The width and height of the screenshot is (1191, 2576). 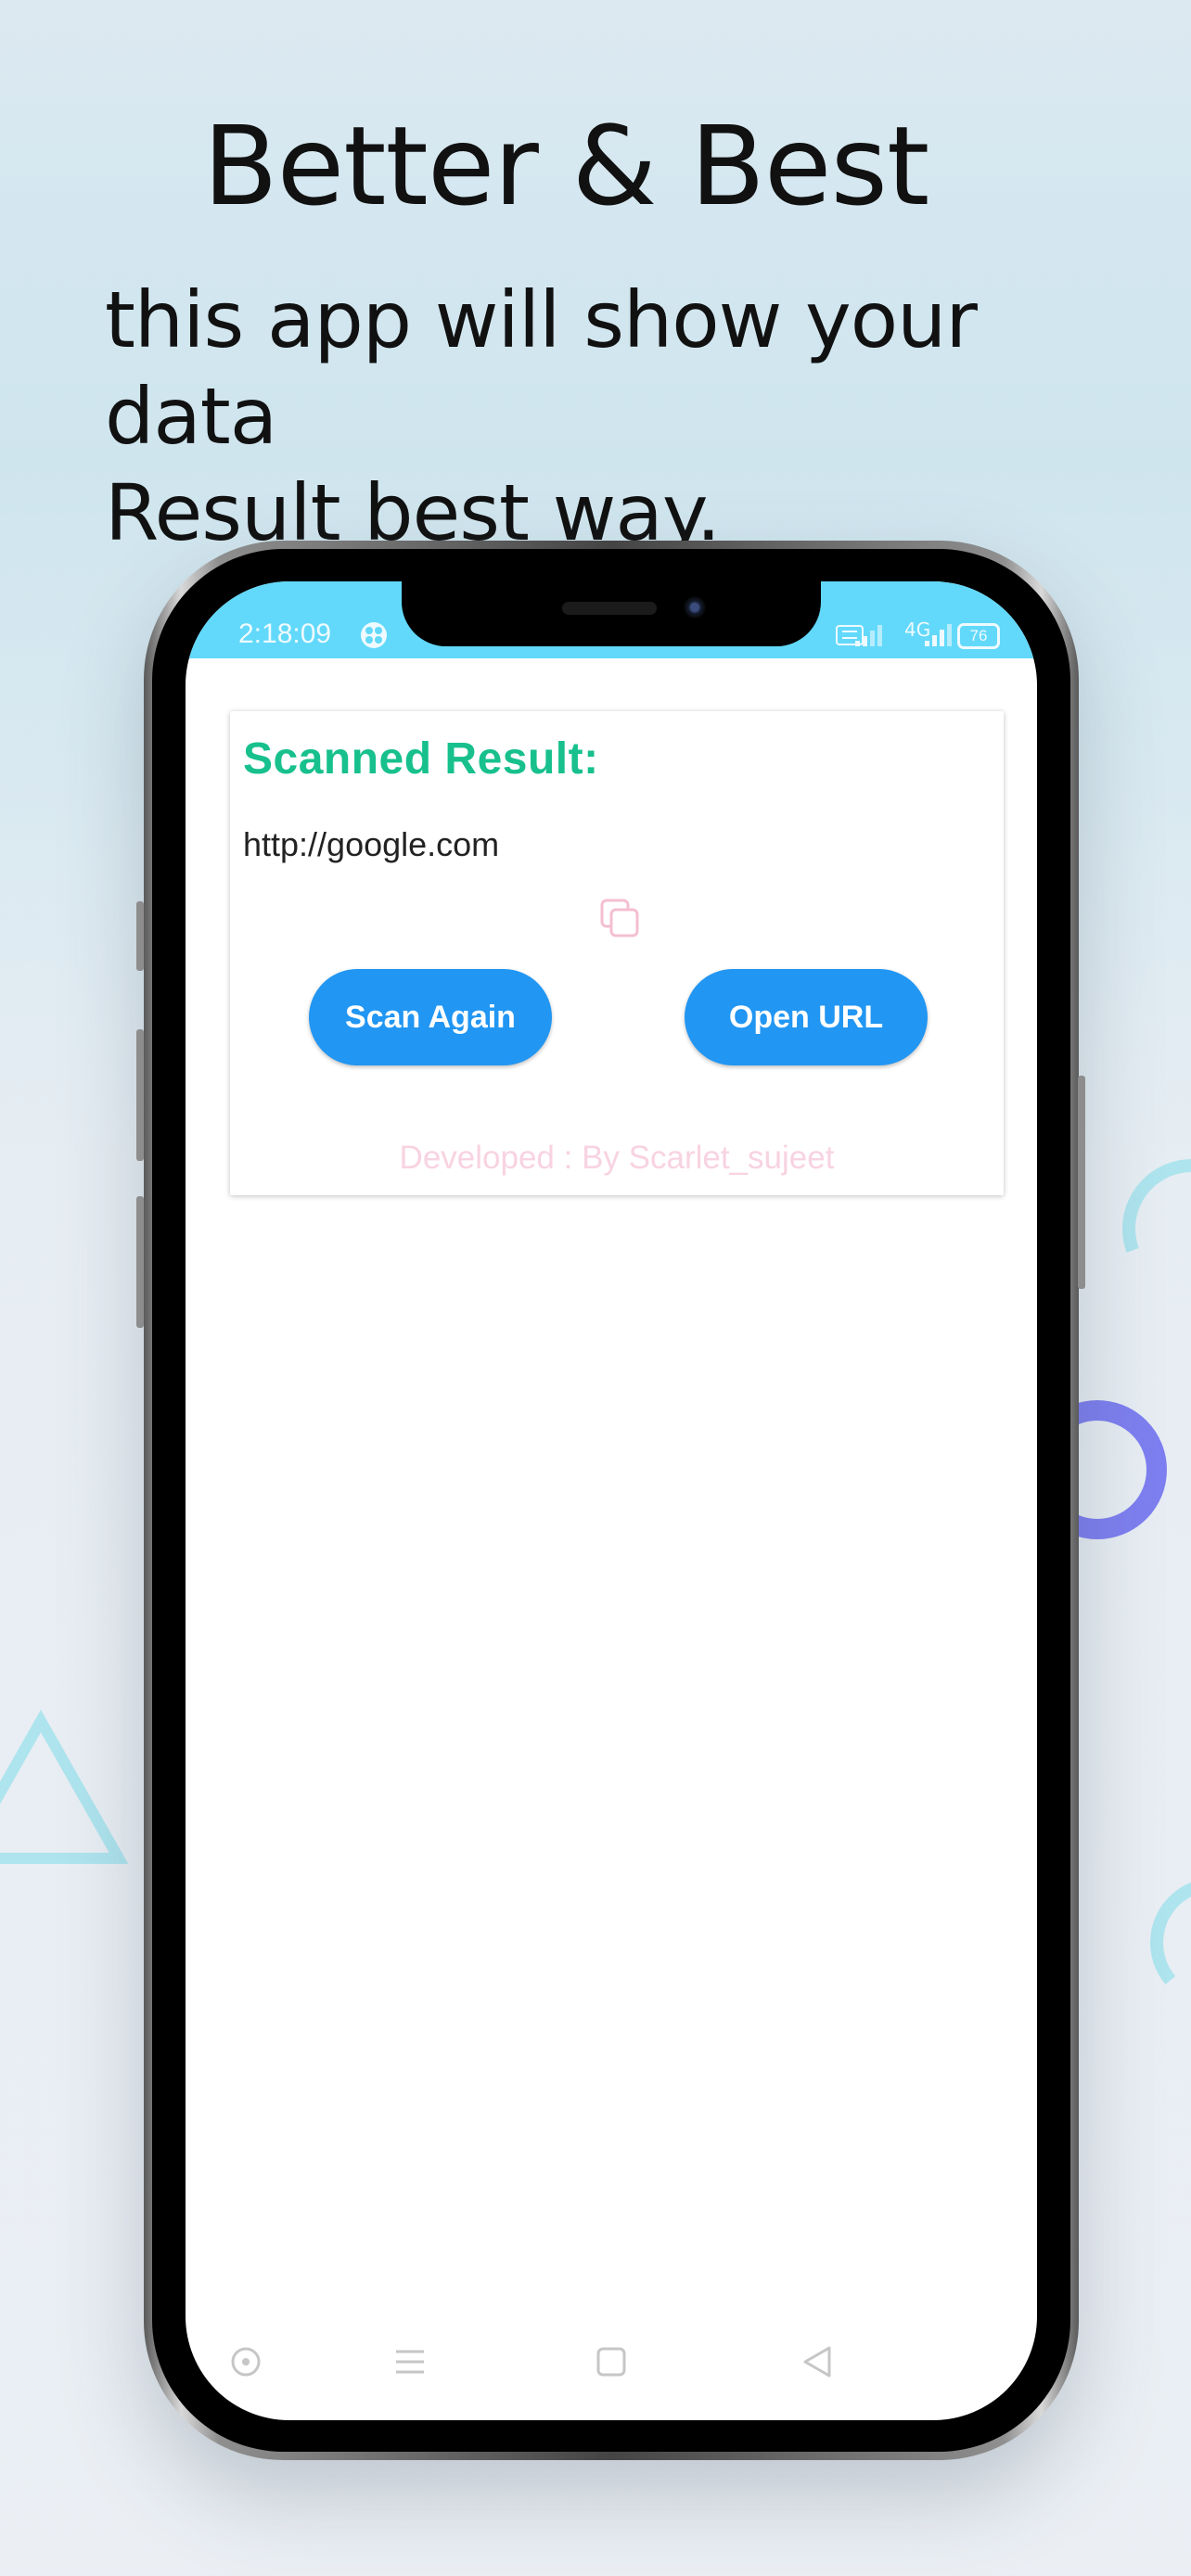 I want to click on scanned-url-text: http://google.com, so click(x=371, y=844).